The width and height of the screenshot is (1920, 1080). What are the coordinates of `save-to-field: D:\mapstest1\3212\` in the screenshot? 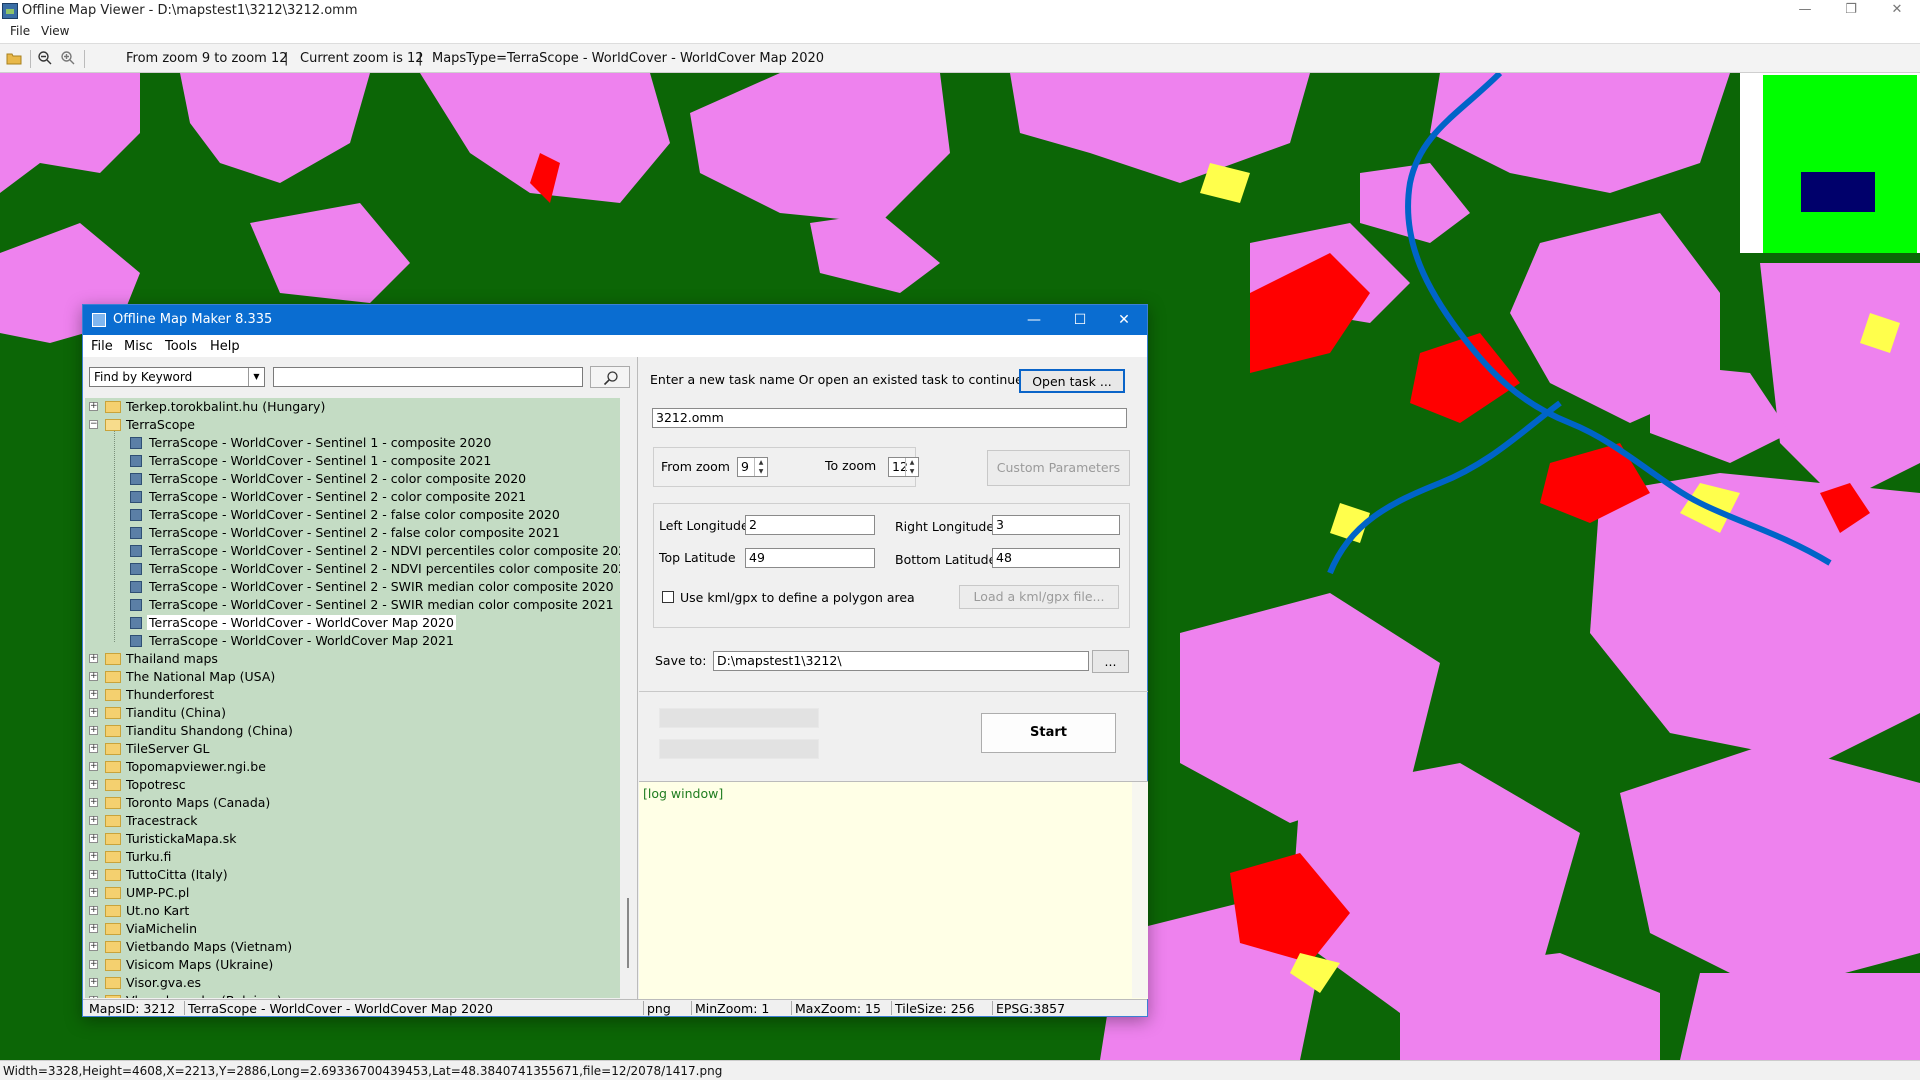 It's located at (901, 661).